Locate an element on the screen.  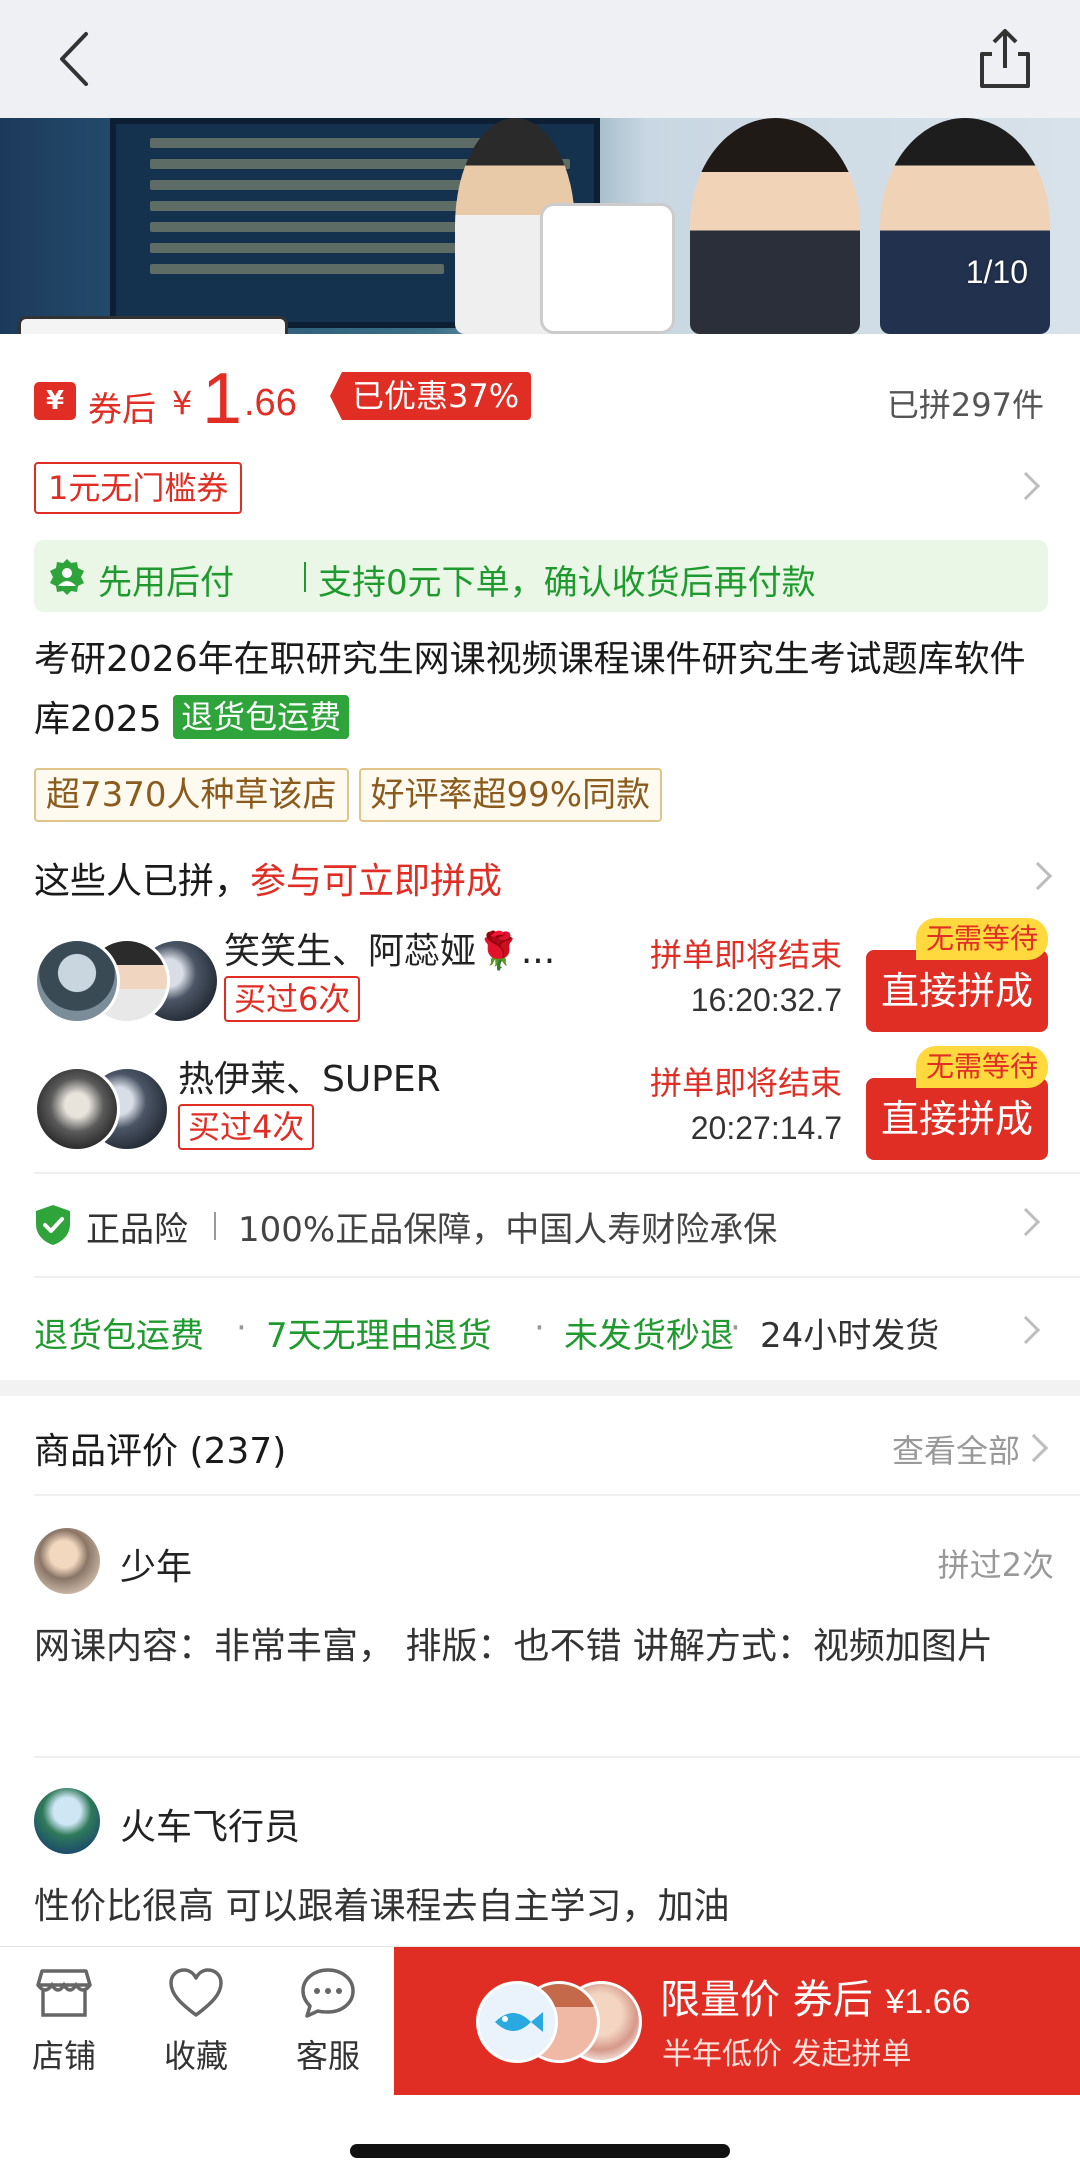
group-buy-header: 这些人已拼，参与可立即拼成 is located at coordinates (544, 877).